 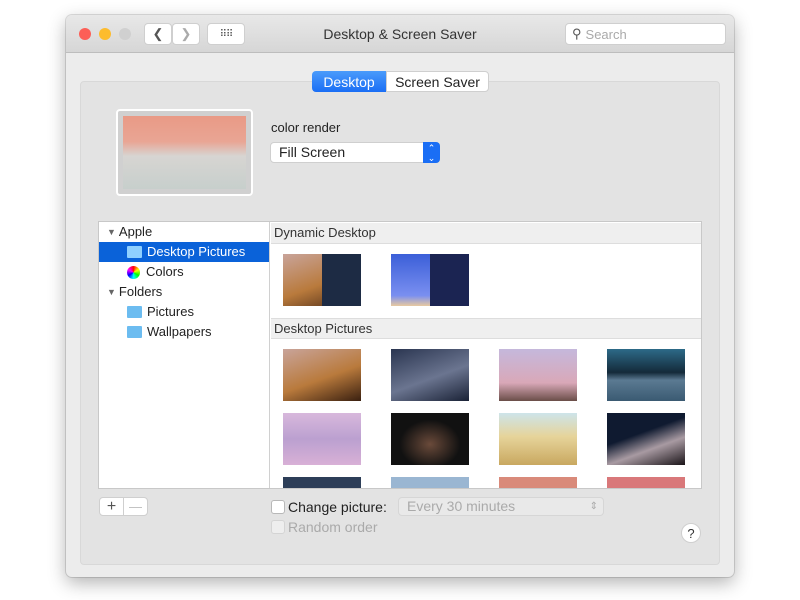 I want to click on add-folder-button: +, so click(x=111, y=506).